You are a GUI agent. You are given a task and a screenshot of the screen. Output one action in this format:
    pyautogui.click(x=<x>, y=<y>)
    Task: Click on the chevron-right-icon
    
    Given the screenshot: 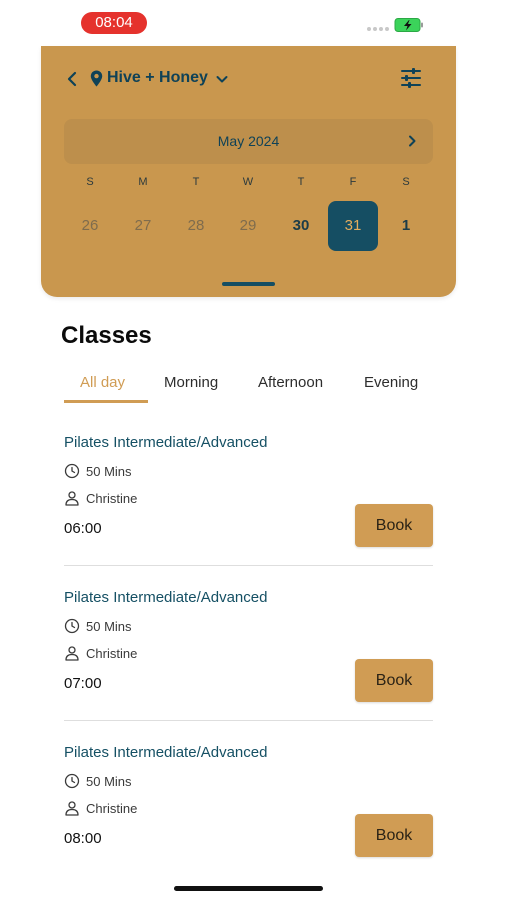 What is the action you would take?
    pyautogui.click(x=412, y=141)
    